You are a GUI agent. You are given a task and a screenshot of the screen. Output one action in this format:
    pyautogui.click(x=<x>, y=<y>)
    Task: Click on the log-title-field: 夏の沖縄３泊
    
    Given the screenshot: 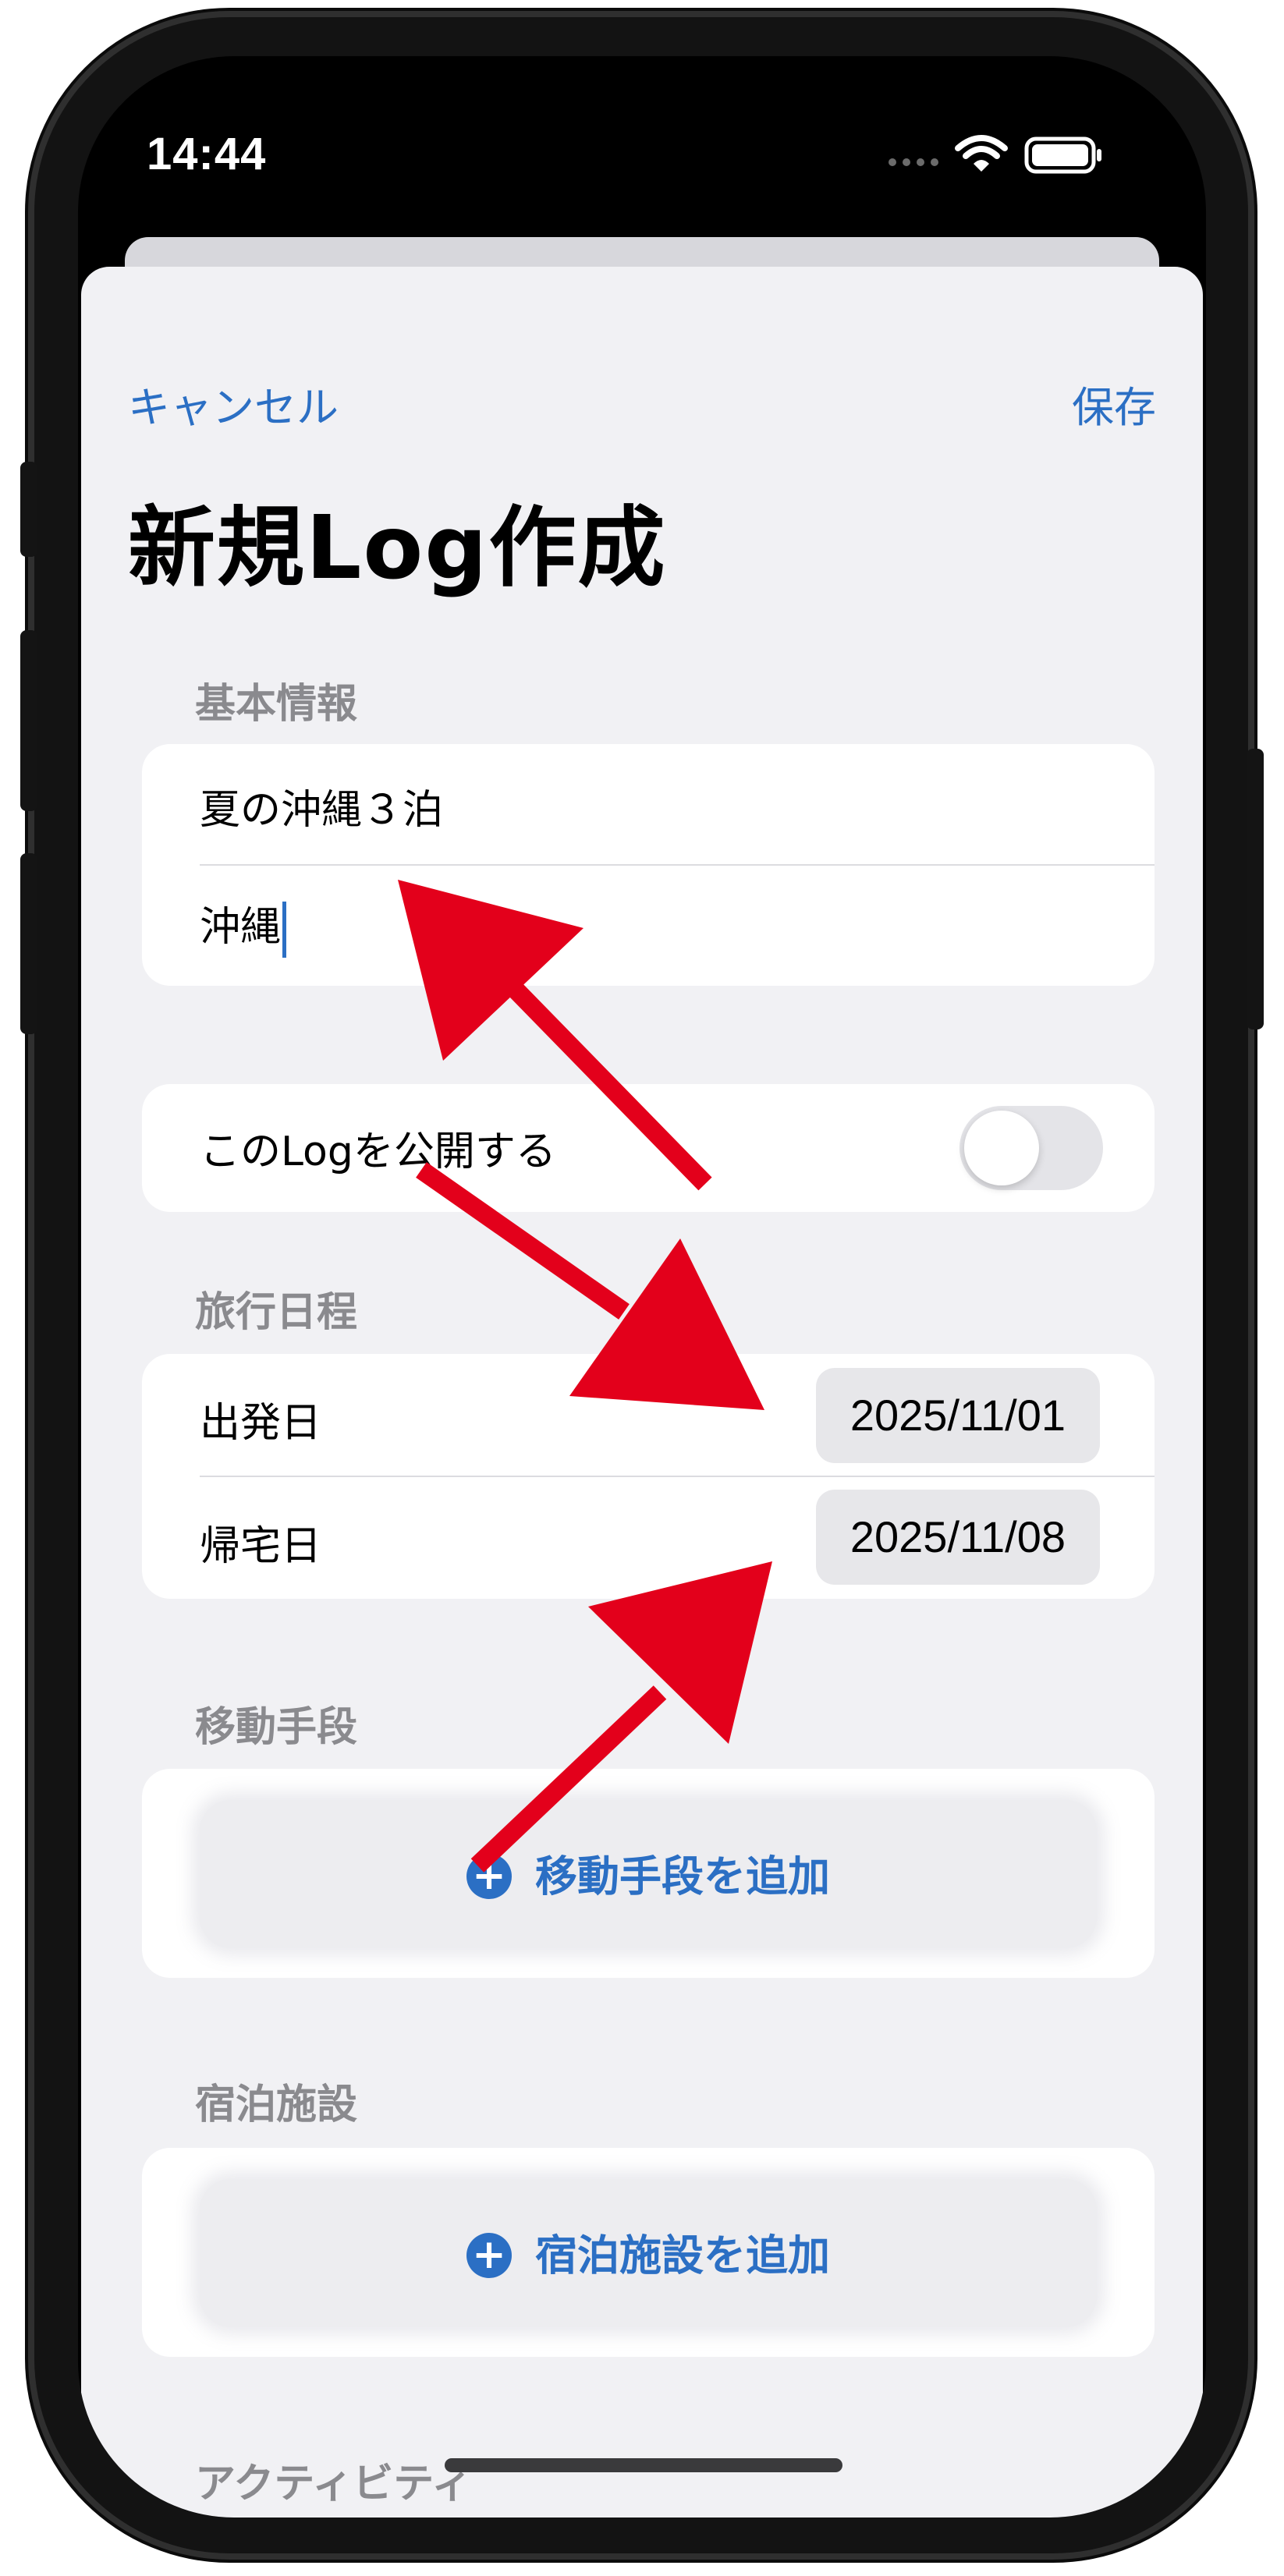 What is the action you would take?
    pyautogui.click(x=321, y=806)
    